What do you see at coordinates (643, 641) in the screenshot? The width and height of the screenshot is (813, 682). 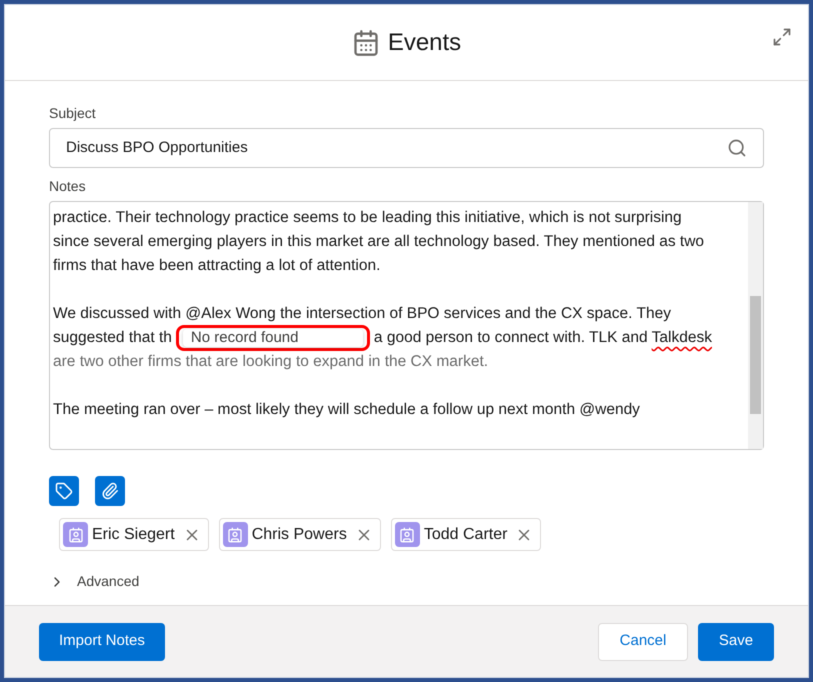 I see `cancel-button: Cancel` at bounding box center [643, 641].